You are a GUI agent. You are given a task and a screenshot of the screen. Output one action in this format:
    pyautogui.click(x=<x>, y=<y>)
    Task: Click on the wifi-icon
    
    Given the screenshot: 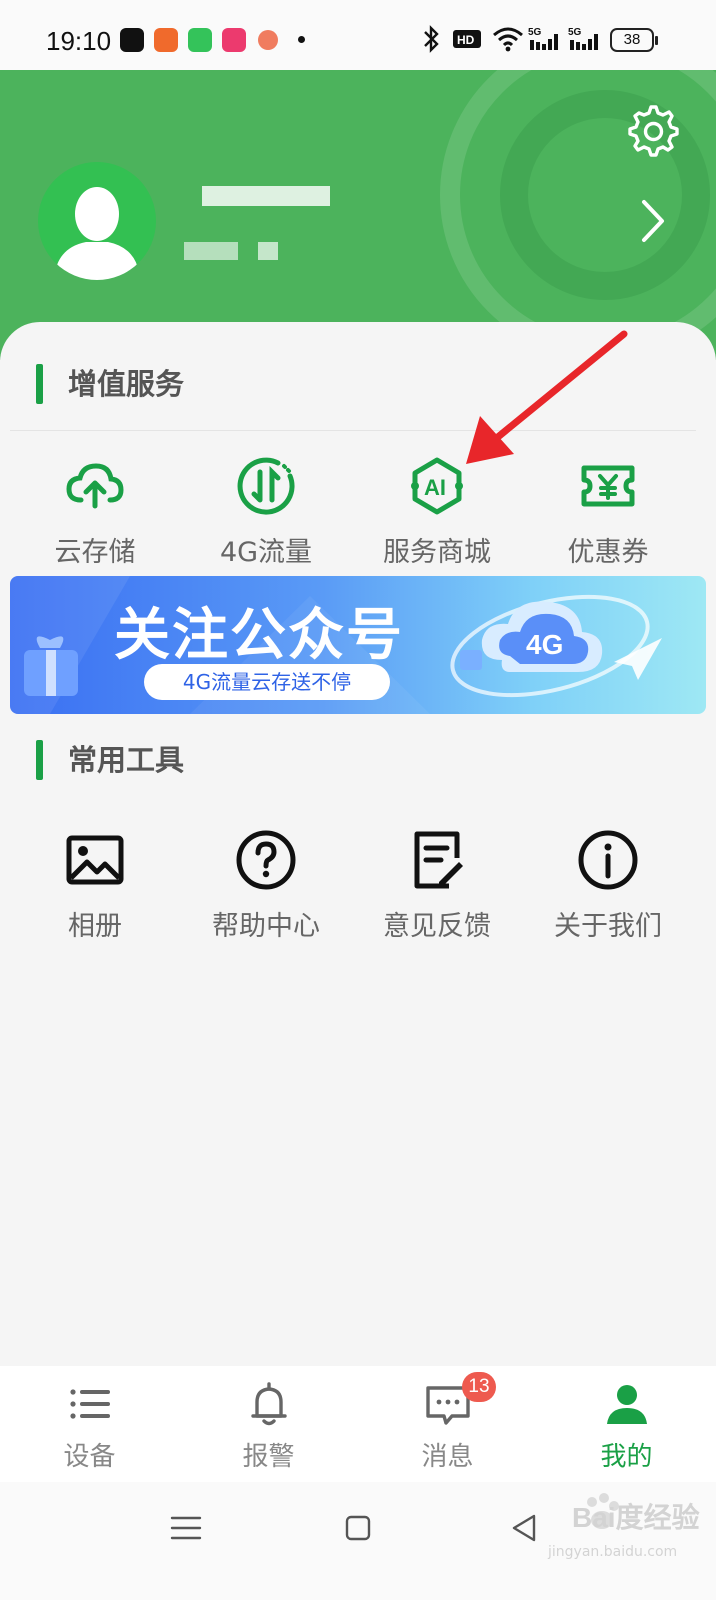 What is the action you would take?
    pyautogui.click(x=508, y=39)
    